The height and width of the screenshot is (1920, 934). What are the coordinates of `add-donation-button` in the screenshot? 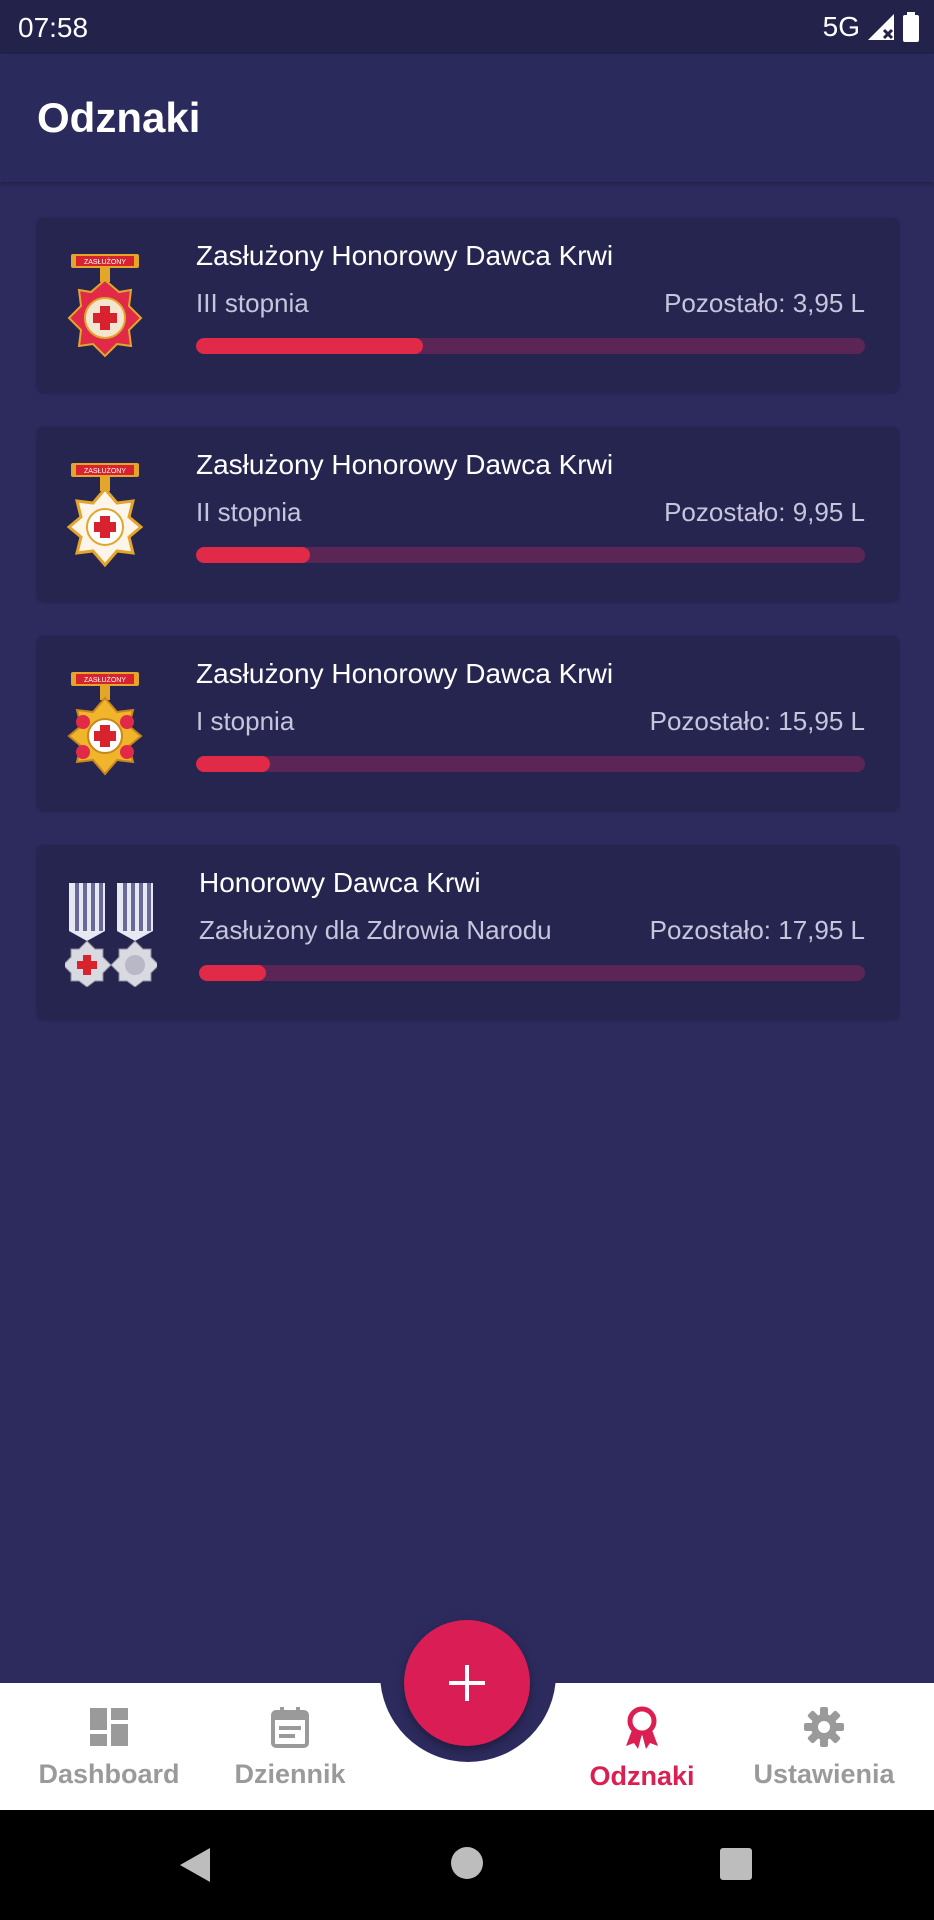 It's located at (467, 1683).